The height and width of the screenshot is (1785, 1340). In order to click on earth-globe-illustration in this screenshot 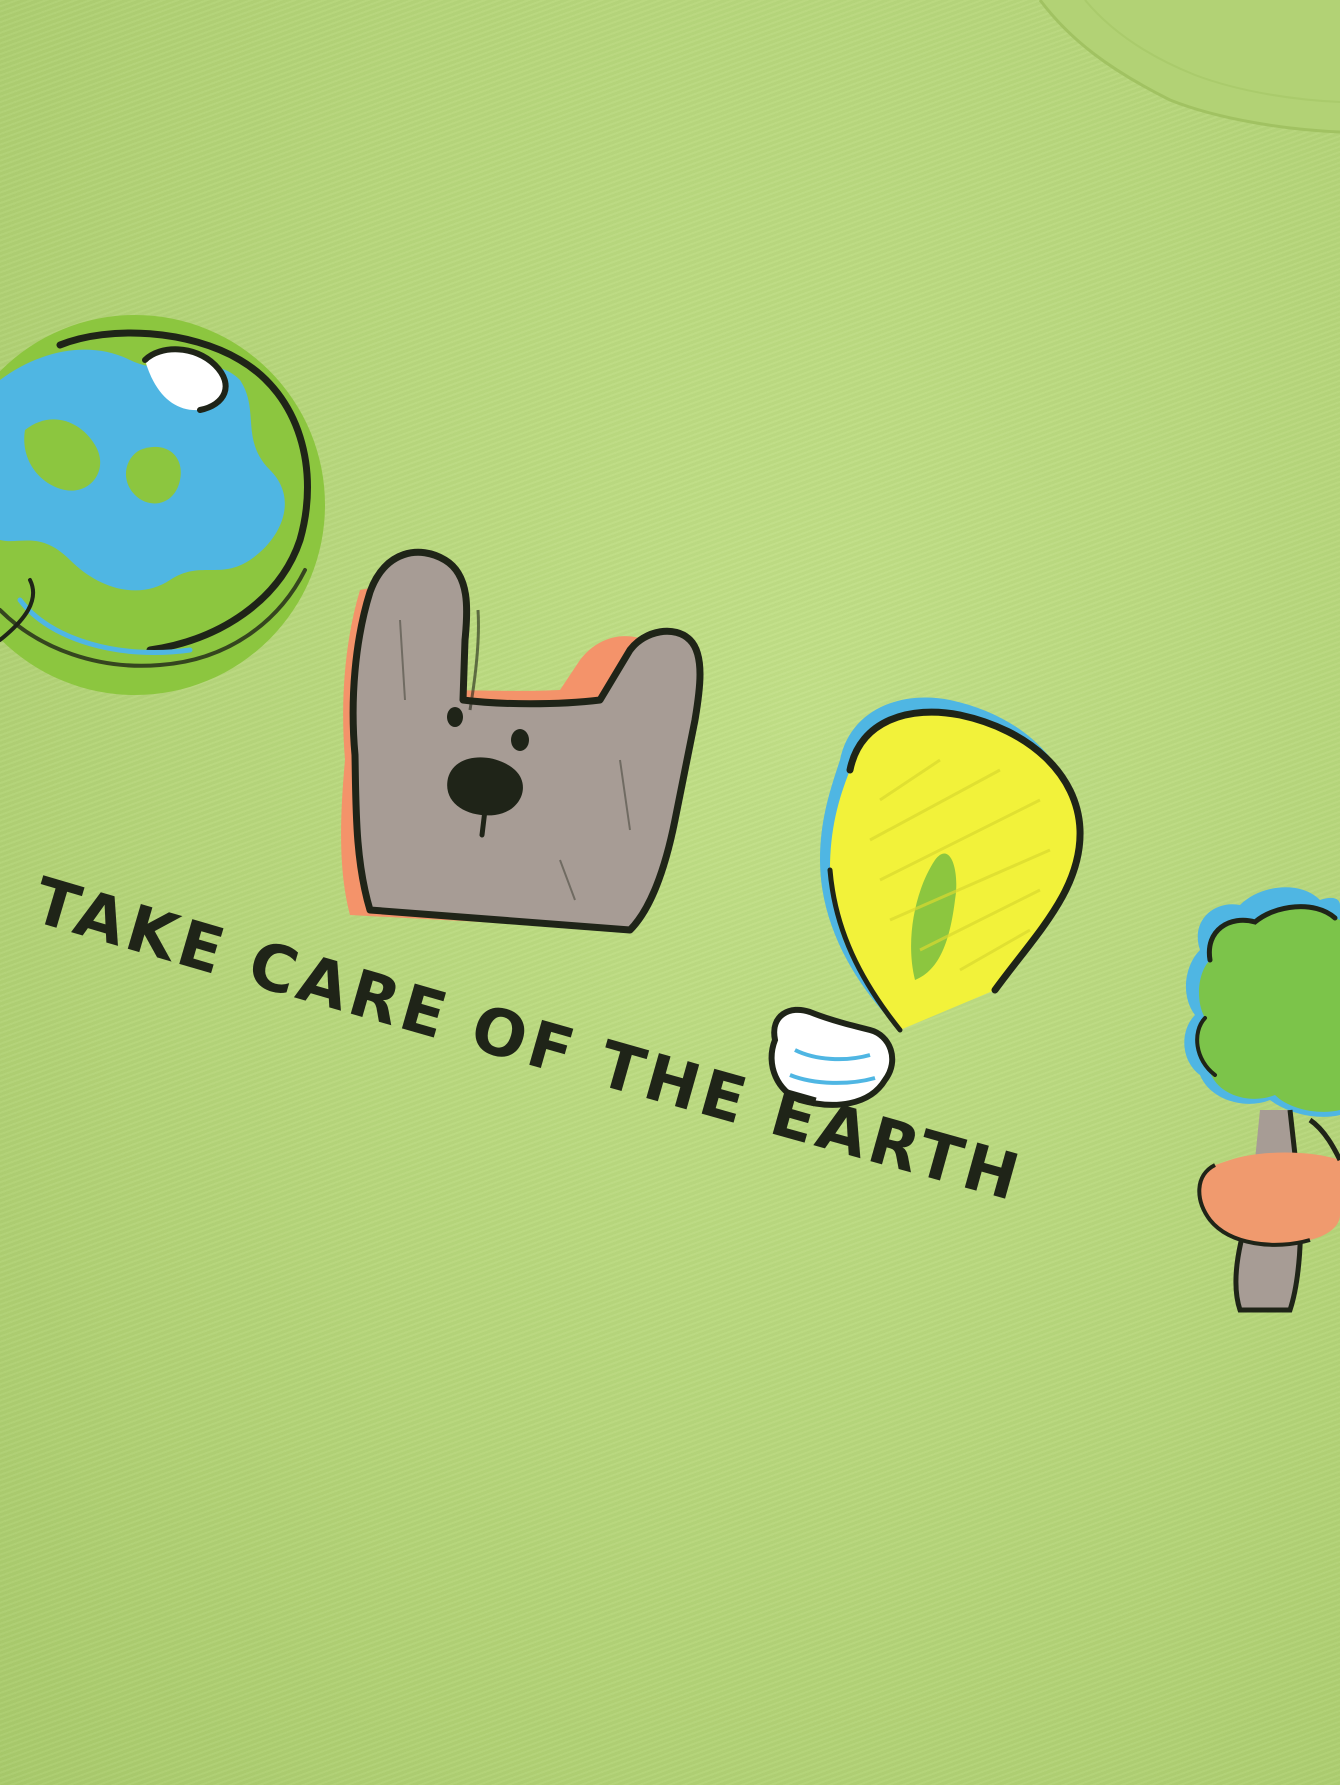, I will do `click(162, 505)`.